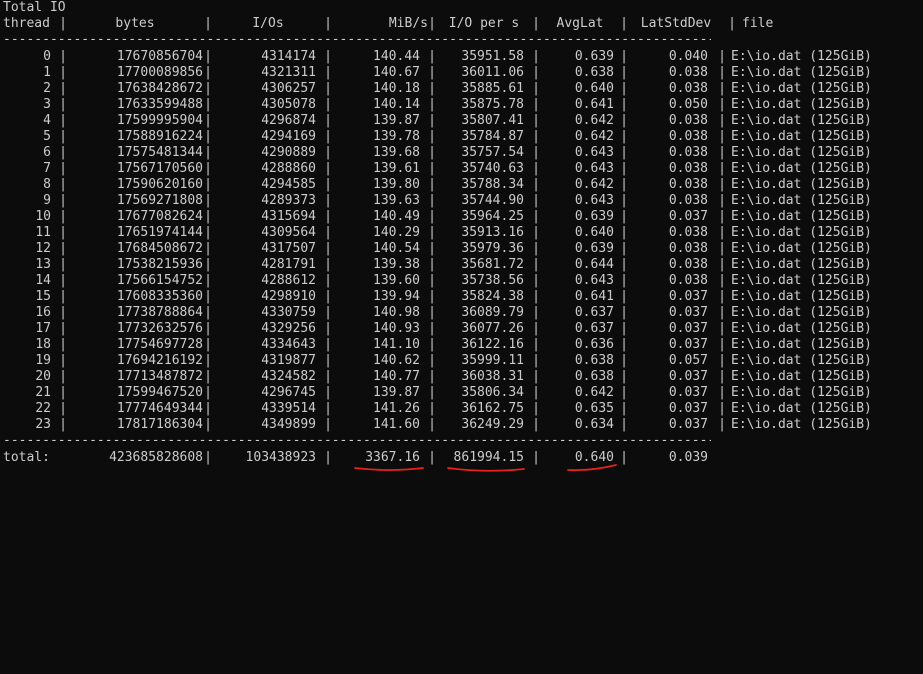 This screenshot has width=923, height=674. I want to click on cell-bytes: 17694216192, so click(159, 360).